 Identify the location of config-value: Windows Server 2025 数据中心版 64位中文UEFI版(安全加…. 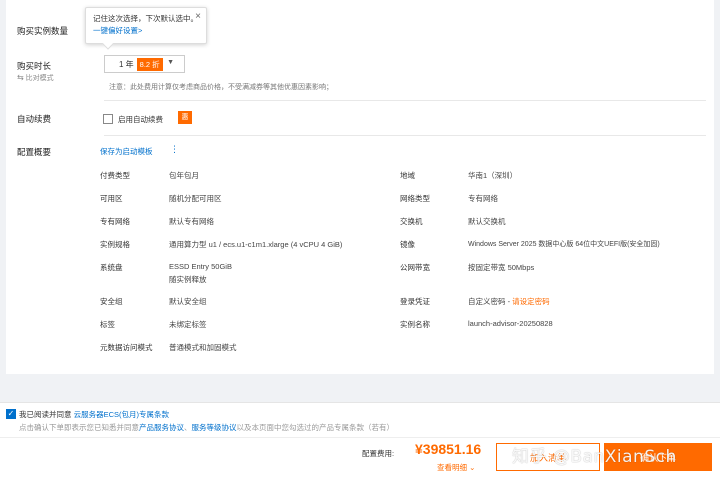
(564, 244).